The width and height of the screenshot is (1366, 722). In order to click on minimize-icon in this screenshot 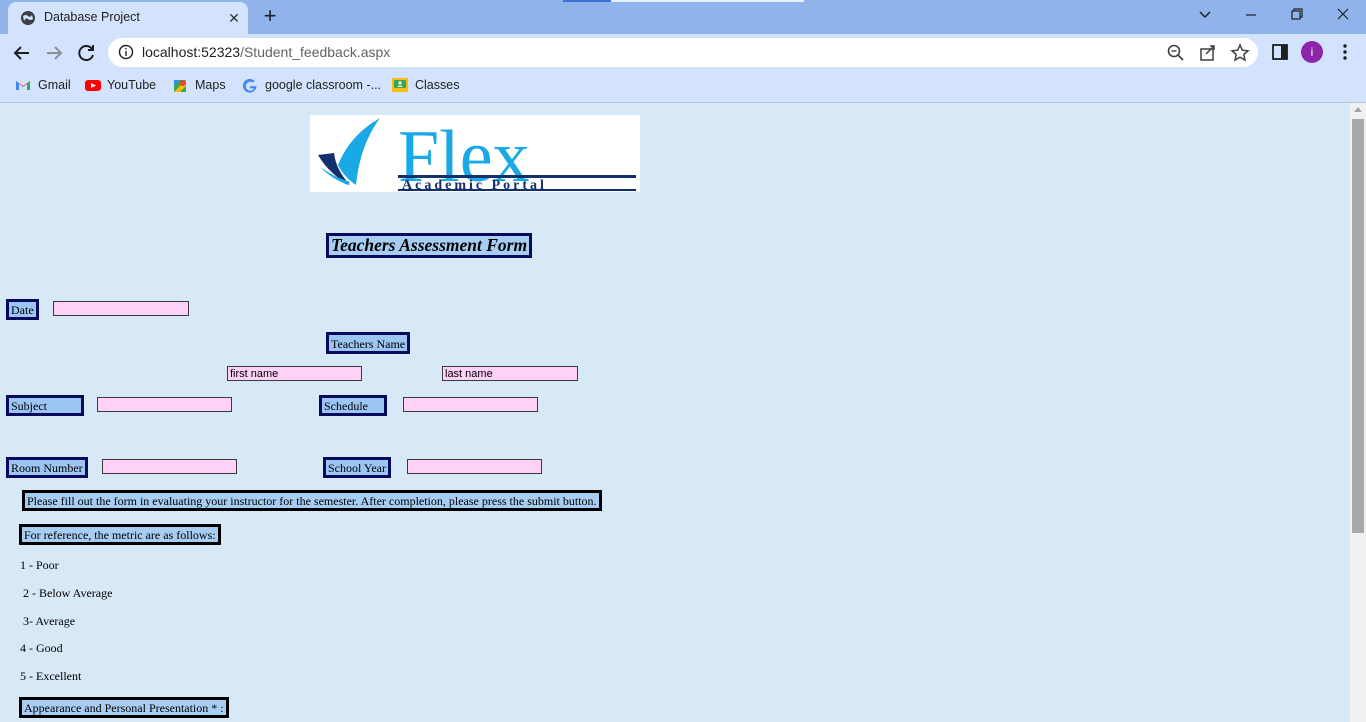, I will do `click(1251, 15)`.